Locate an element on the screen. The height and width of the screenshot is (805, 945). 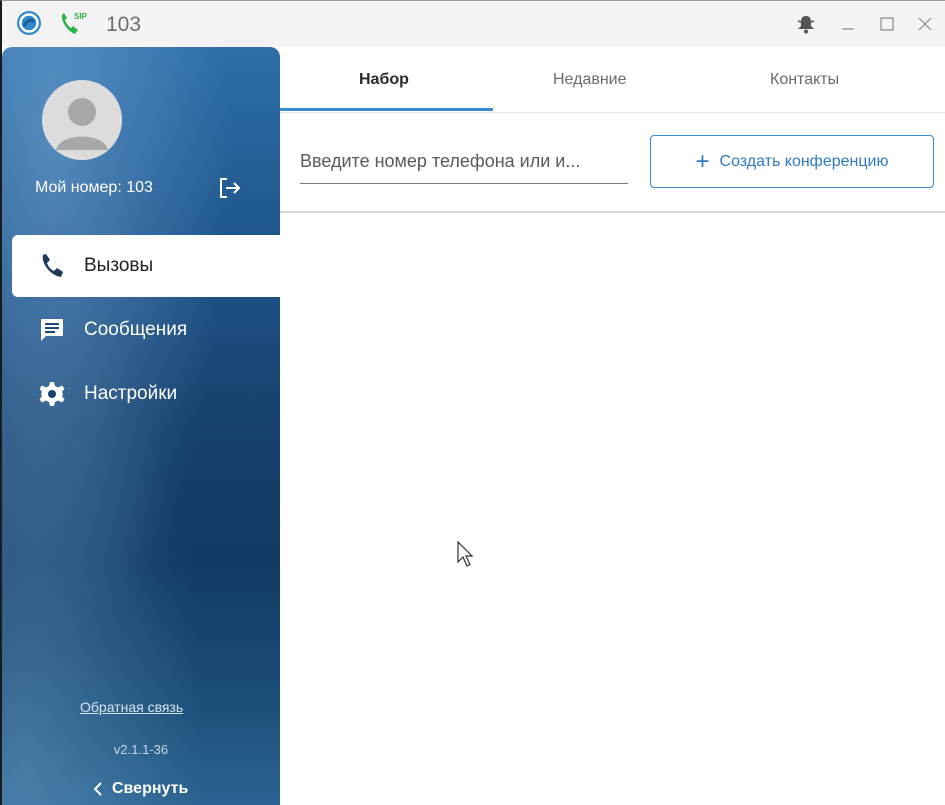
user-avatar-icon is located at coordinates (82, 120).